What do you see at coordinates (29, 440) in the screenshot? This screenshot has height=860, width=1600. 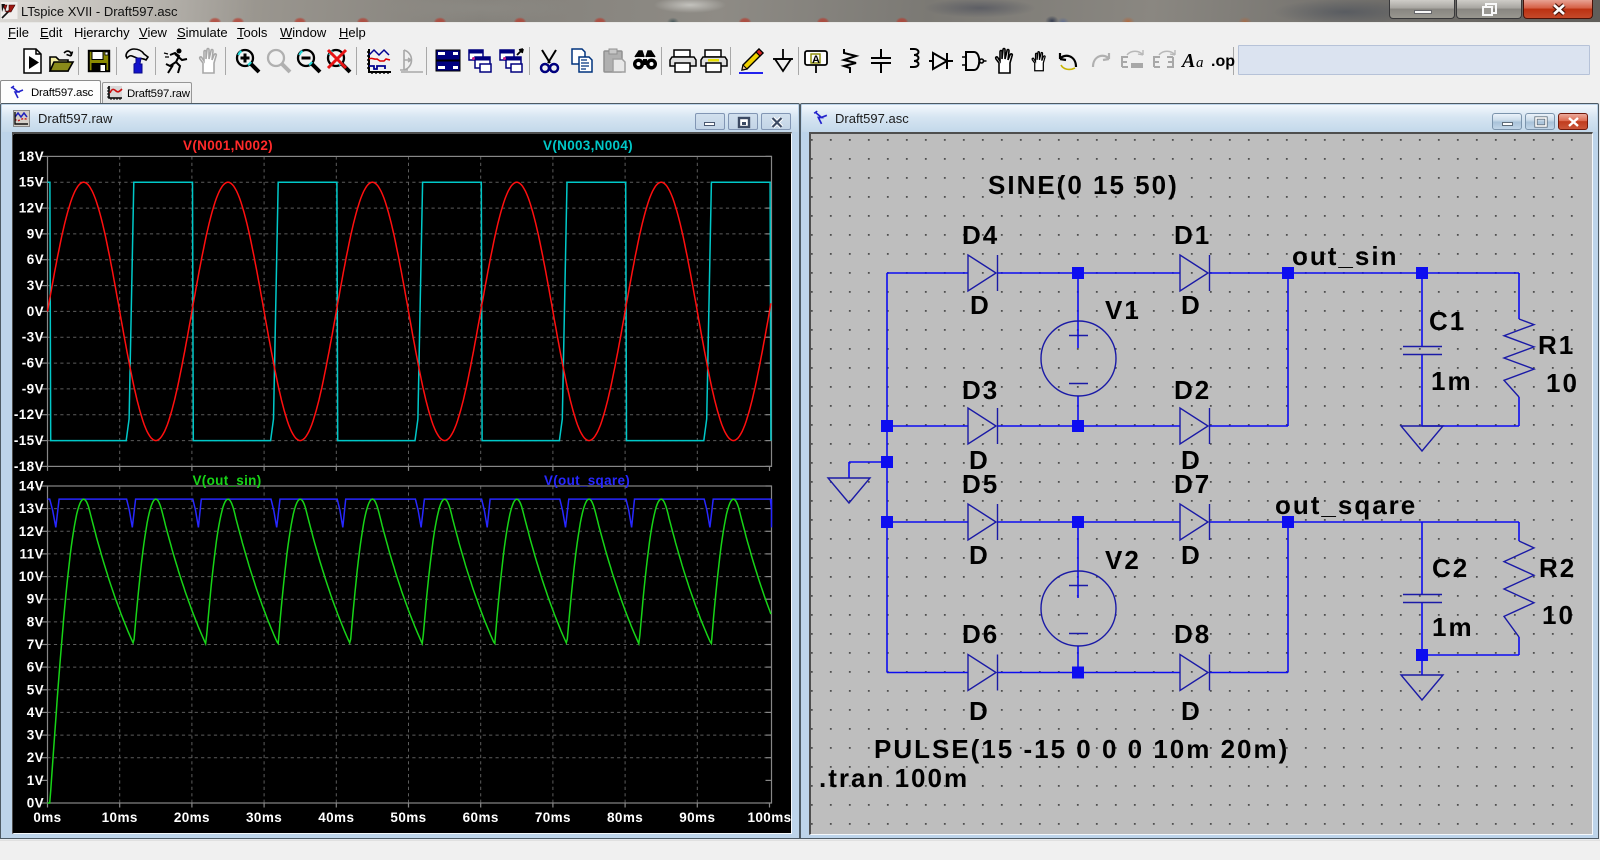 I see `svg-text: -15V` at bounding box center [29, 440].